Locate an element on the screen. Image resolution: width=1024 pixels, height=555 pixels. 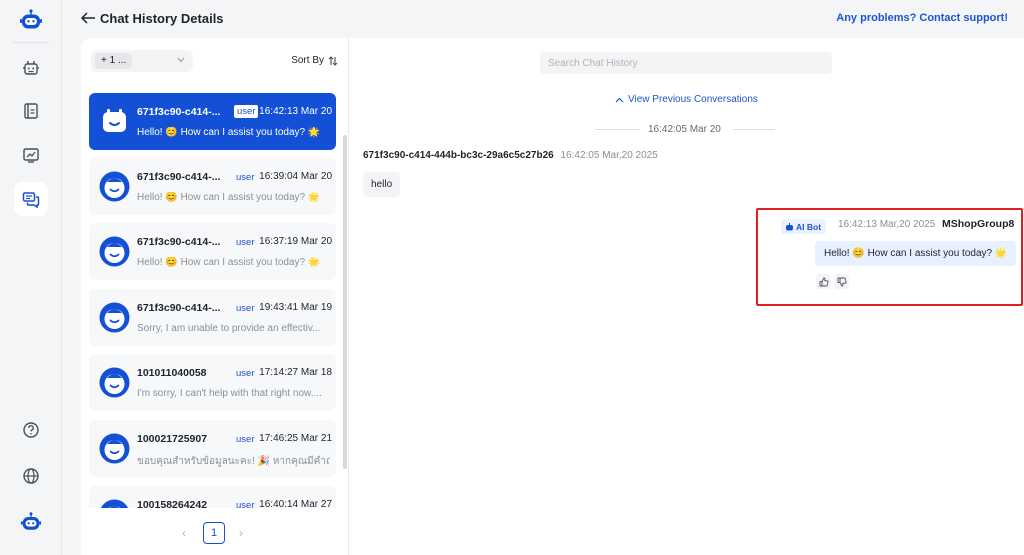
rail-item-chat-history is located at coordinates (31, 199).